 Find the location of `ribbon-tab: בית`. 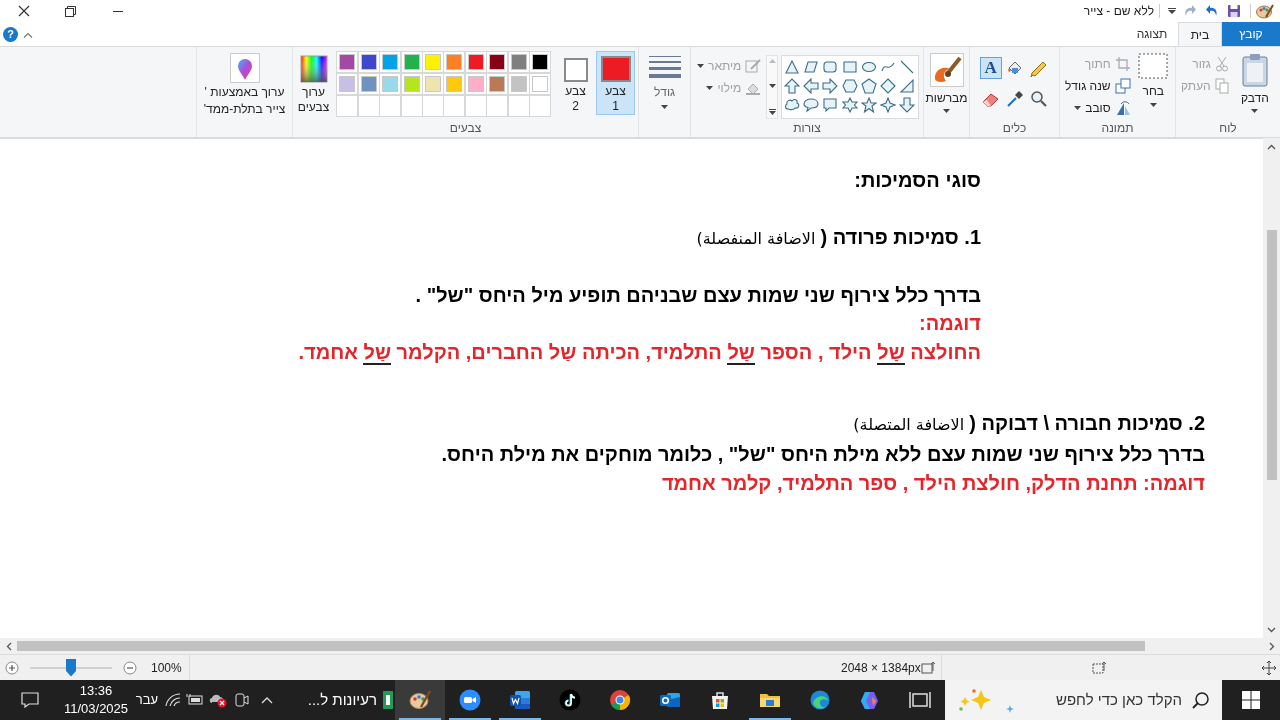

ribbon-tab: בית is located at coordinates (1200, 34).